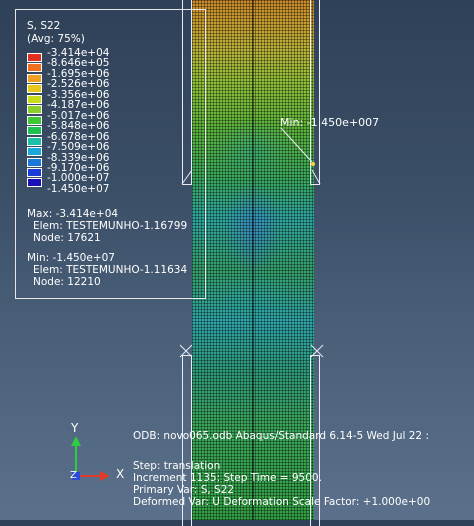 The image size is (474, 526). I want to click on axis-triad, so click(90, 458).